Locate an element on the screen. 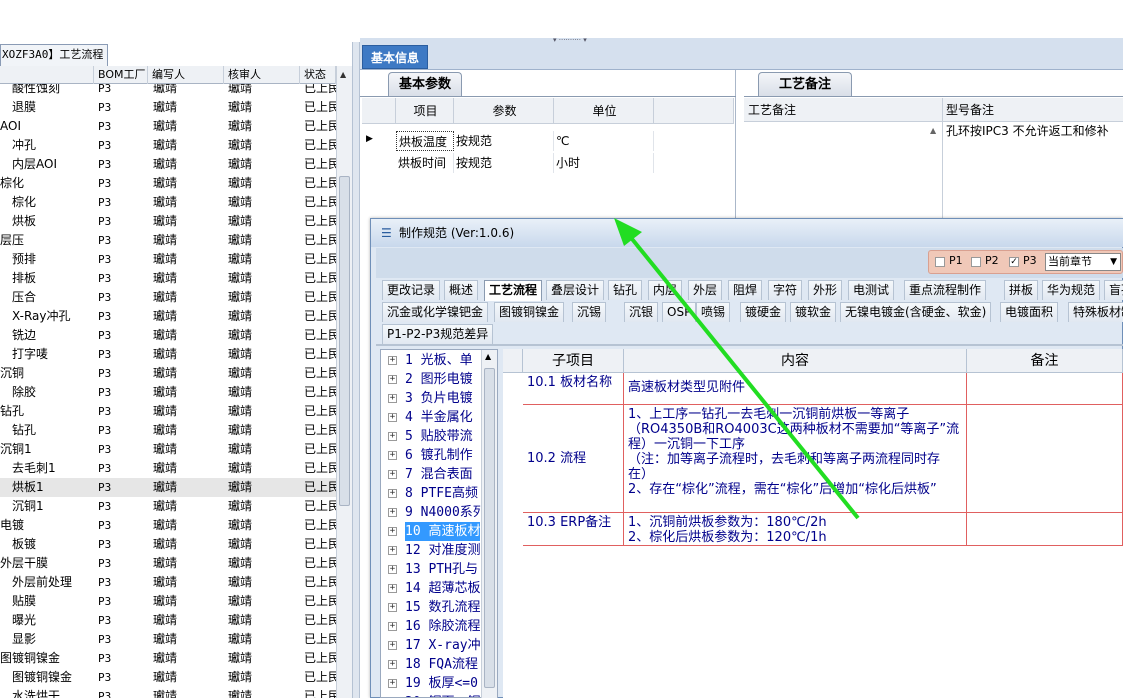  table-row: 排板 P3 瓛靖 瓛靖 已上民 is located at coordinates (168, 278).